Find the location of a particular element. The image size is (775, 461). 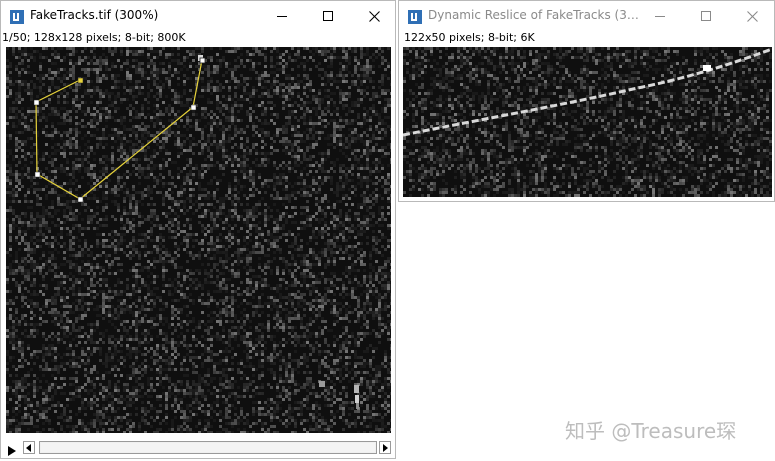

slice-scrollbar-thumb is located at coordinates (208, 447).